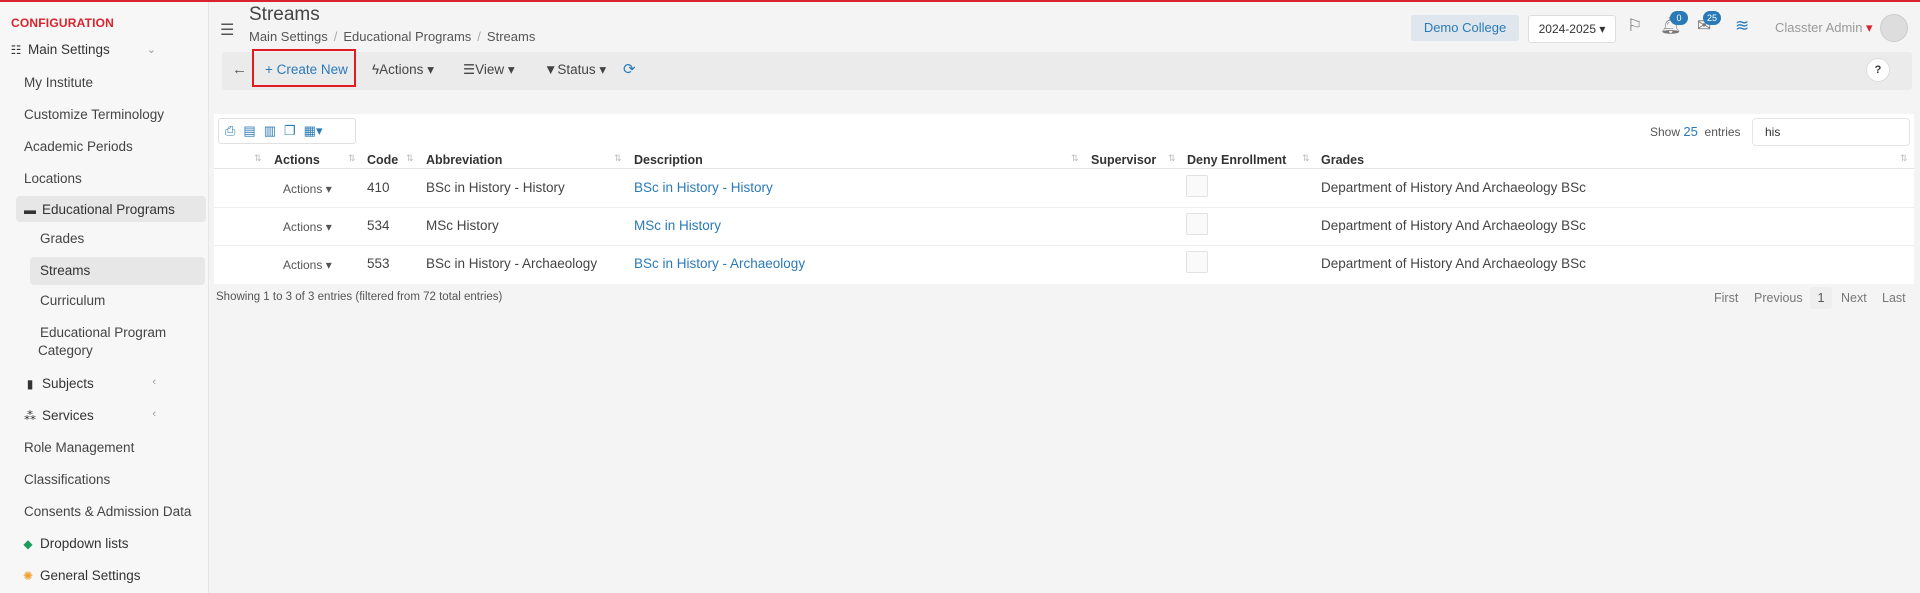 The width and height of the screenshot is (1920, 593). Describe the element at coordinates (16, 50) in the screenshot. I see `sliders-icon: ☷` at that location.